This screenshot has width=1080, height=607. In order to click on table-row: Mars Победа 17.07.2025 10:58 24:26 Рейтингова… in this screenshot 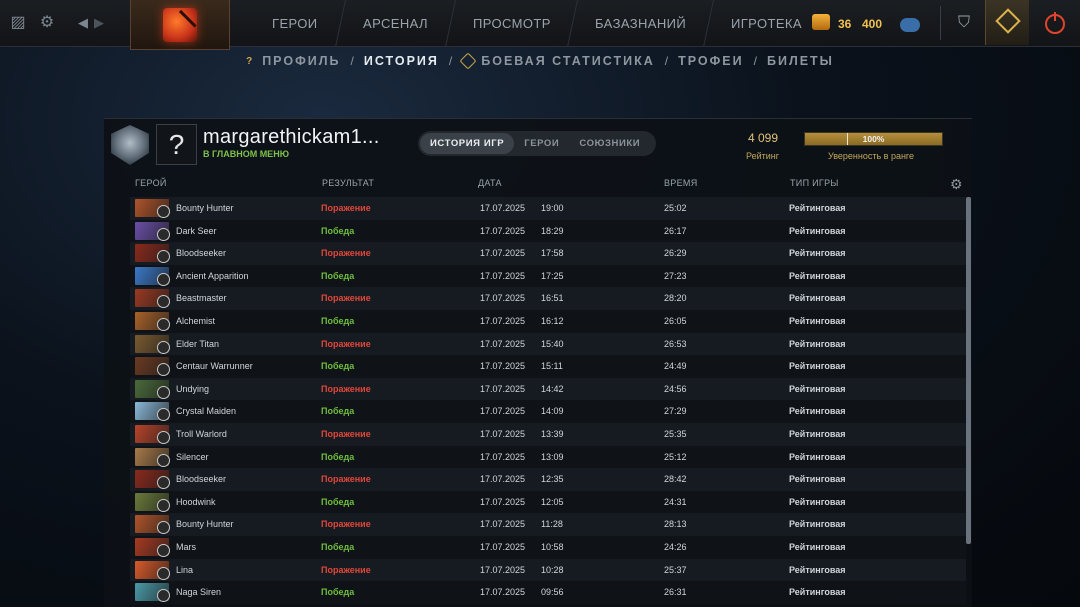, I will do `click(548, 547)`.